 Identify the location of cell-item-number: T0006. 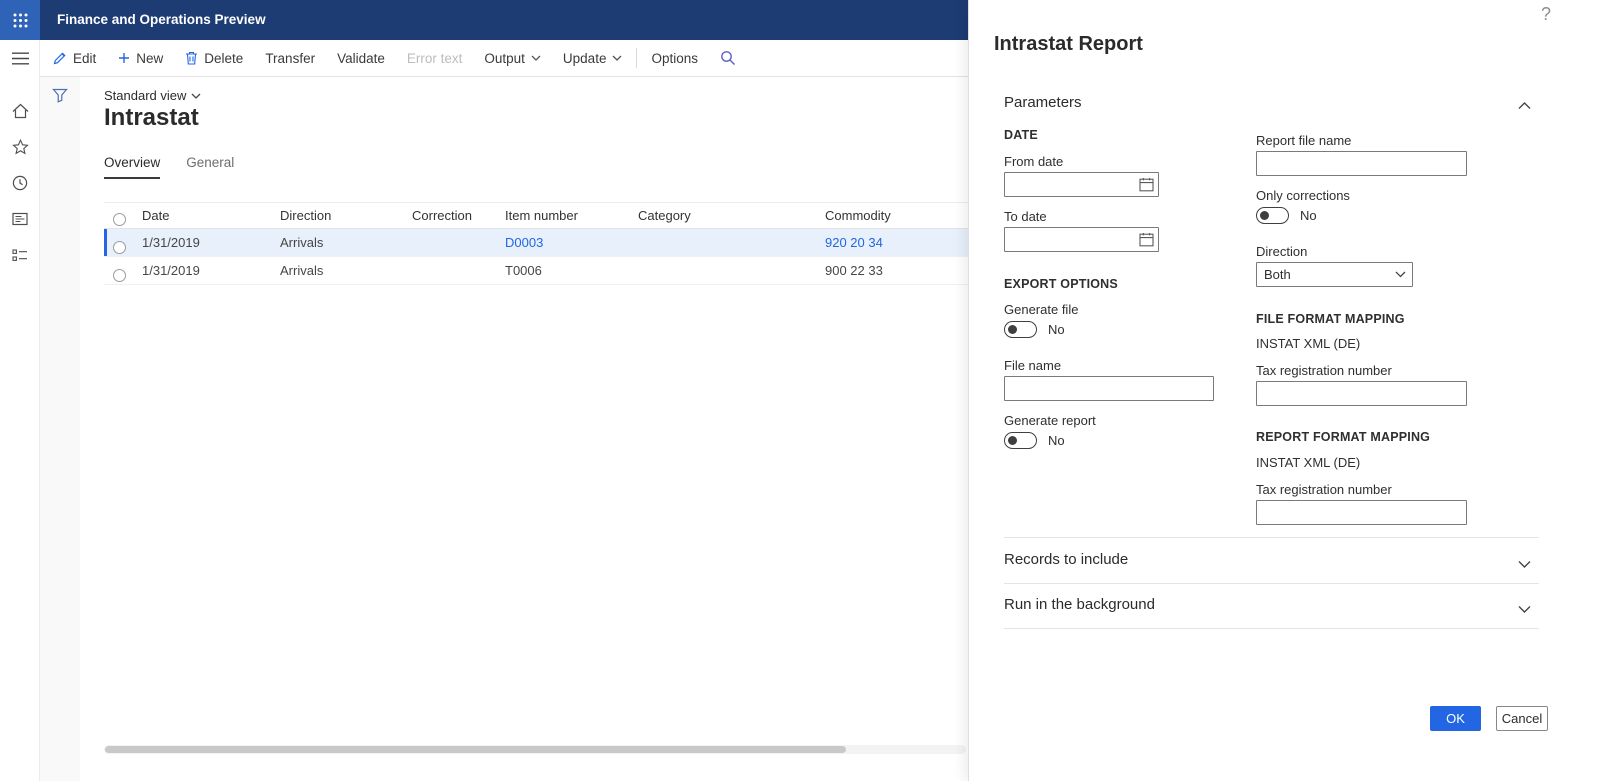
(523, 271).